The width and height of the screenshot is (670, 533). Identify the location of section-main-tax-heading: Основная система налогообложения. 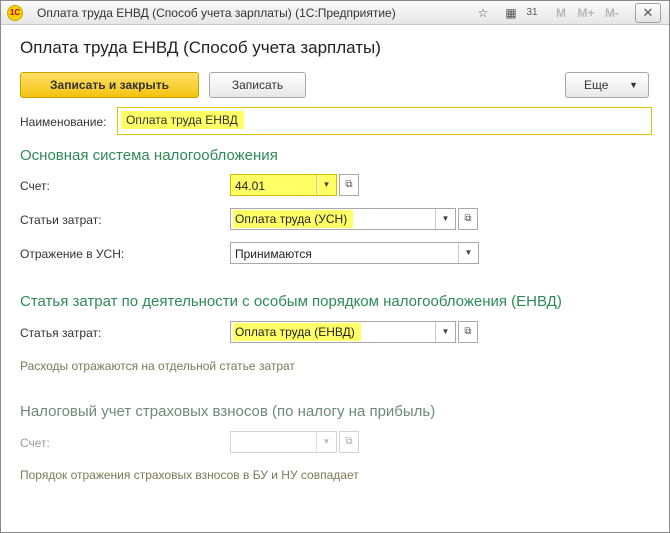
(149, 155).